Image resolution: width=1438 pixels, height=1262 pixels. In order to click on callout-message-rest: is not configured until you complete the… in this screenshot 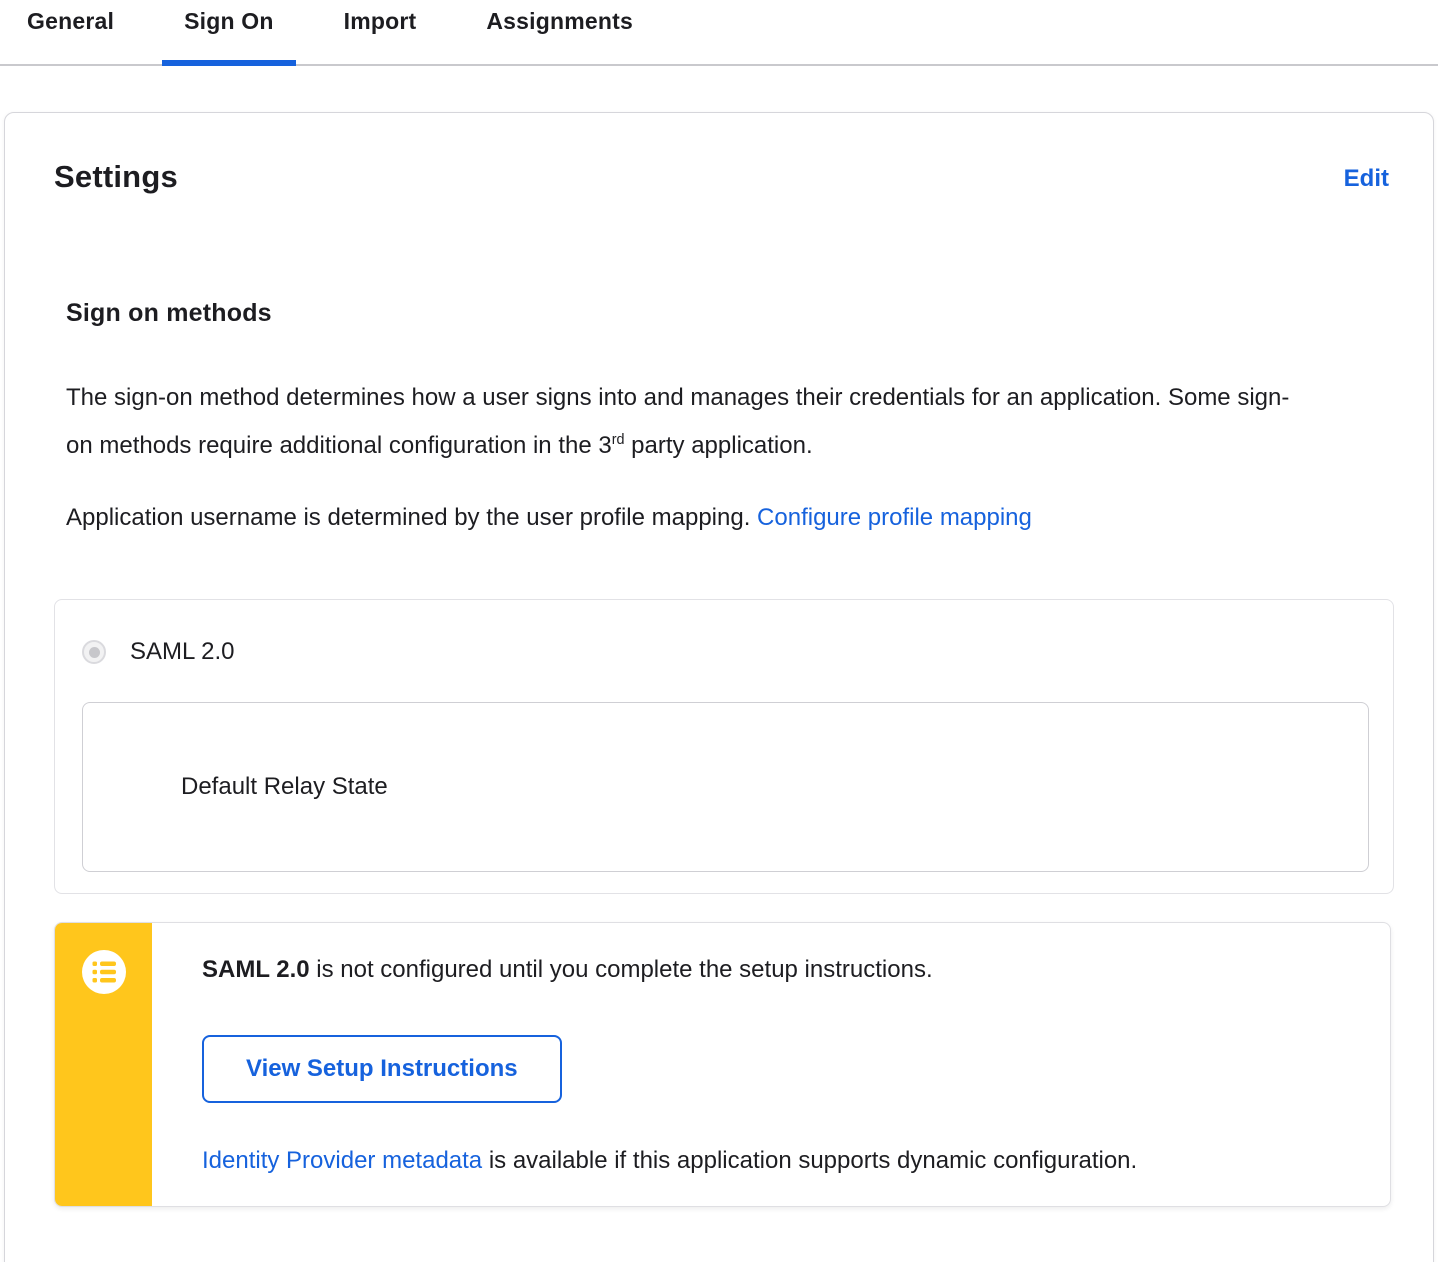, I will do `click(621, 969)`.